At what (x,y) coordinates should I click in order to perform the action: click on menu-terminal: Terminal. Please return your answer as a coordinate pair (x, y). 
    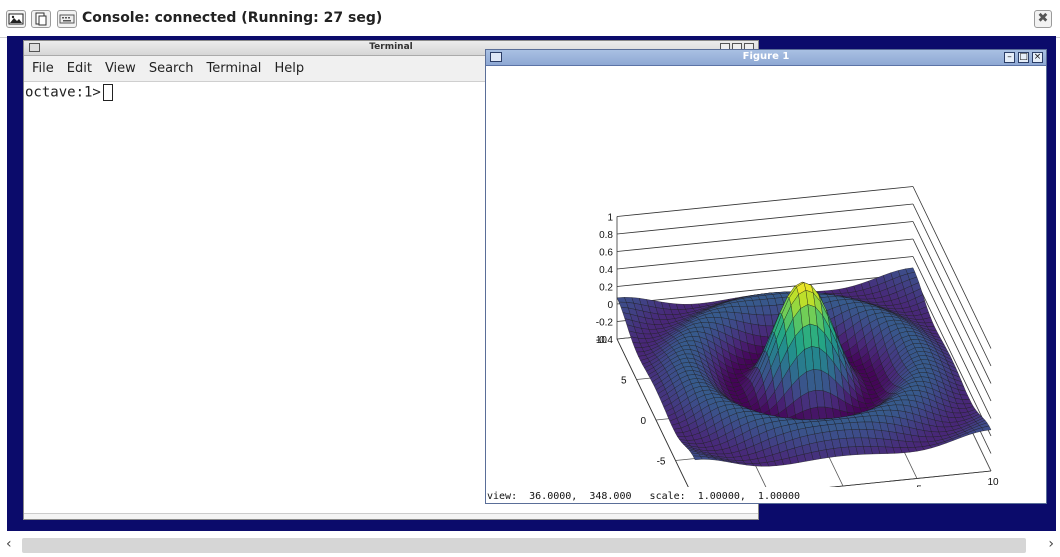
    Looking at the image, I should click on (233, 68).